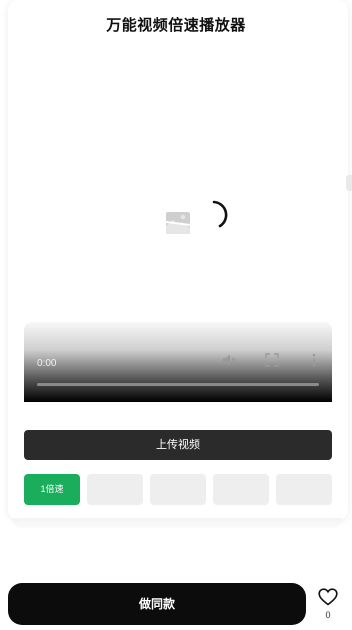 The height and width of the screenshot is (630, 352). Describe the element at coordinates (229, 360) in the screenshot. I see `mute-icon` at that location.